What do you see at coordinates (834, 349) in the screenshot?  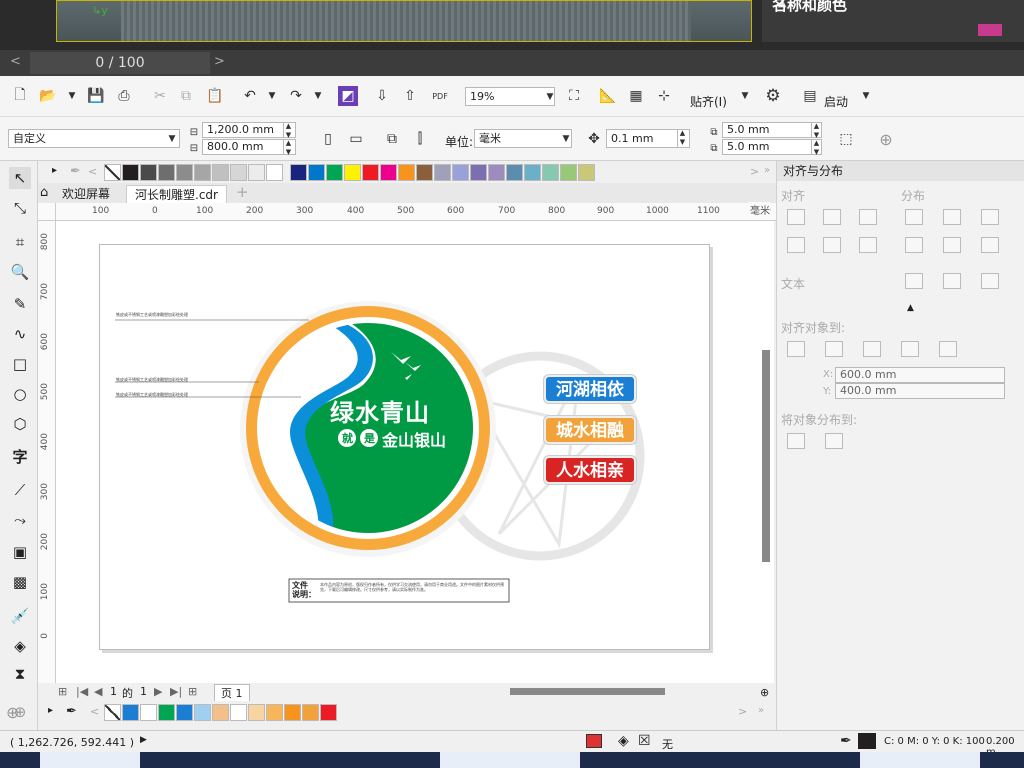 I see `align-to-page-edge-icon` at bounding box center [834, 349].